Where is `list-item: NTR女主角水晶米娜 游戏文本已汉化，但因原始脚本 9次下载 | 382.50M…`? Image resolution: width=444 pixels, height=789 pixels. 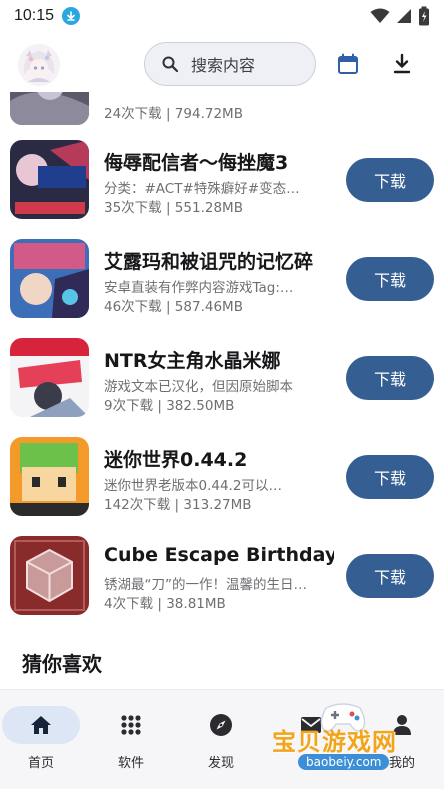 list-item: NTR女主角水晶米娜 游戏文本已汉化，但因原始脚本 9次下载 | 382.50M… is located at coordinates (222, 378).